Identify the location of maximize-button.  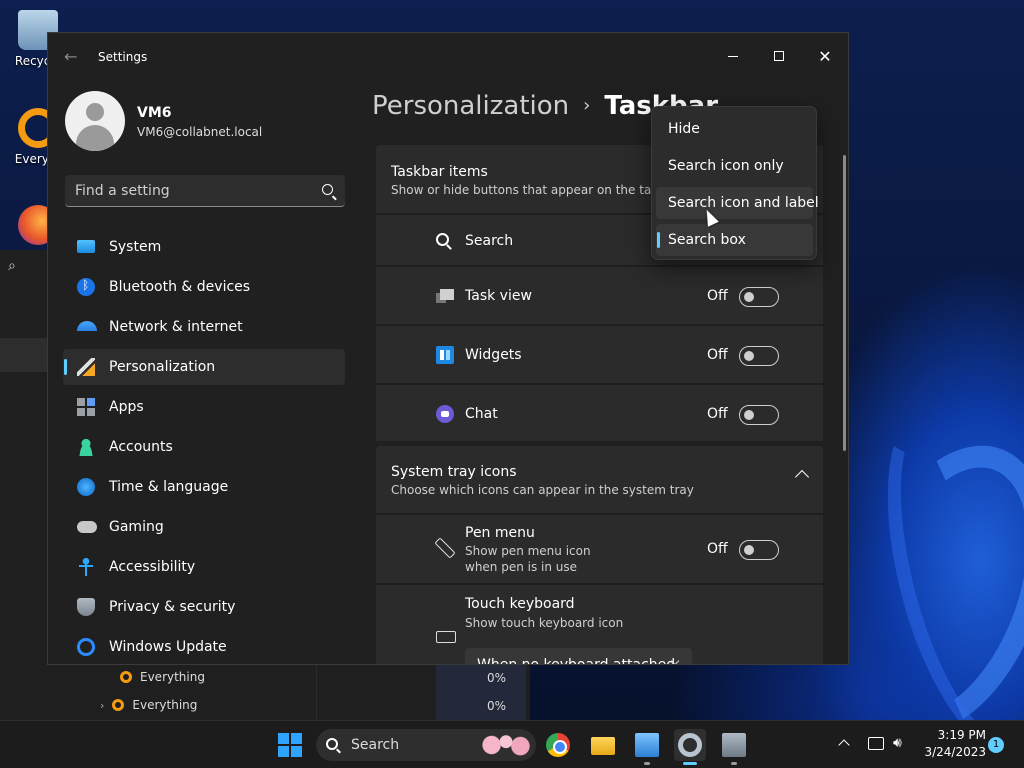
(779, 56).